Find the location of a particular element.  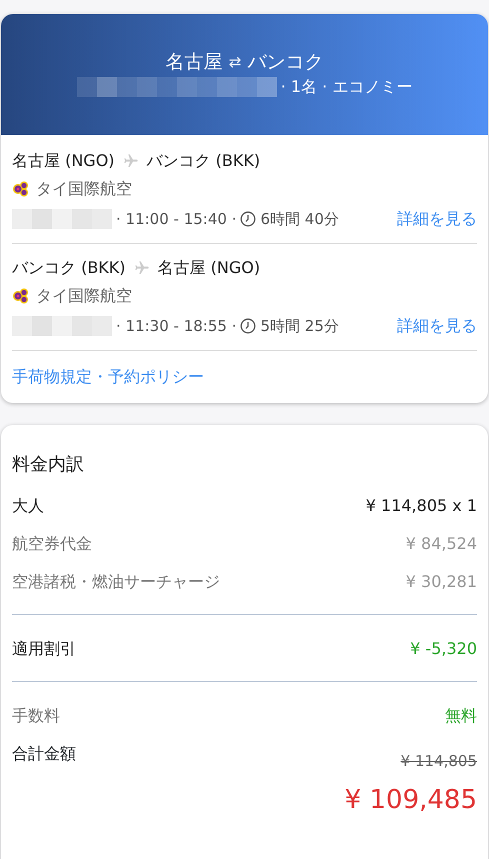

departure-city: 名古屋 (NGO) is located at coordinates (63, 161).